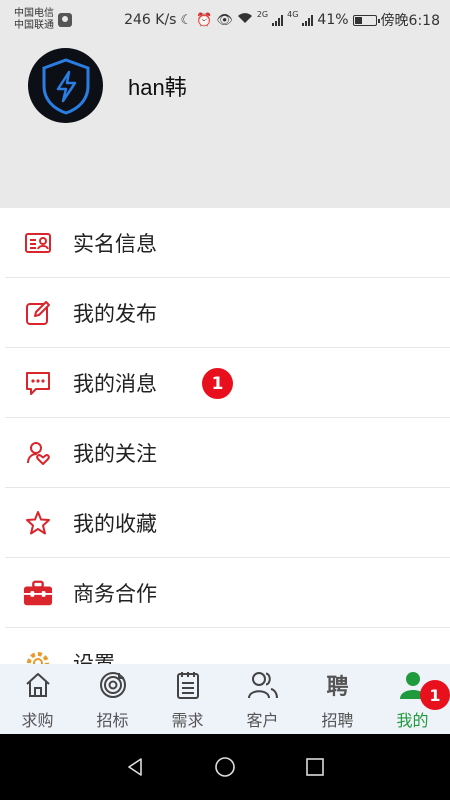 Image resolution: width=450 pixels, height=800 pixels. What do you see at coordinates (187, 720) in the screenshot?
I see `tab-label: 需求` at bounding box center [187, 720].